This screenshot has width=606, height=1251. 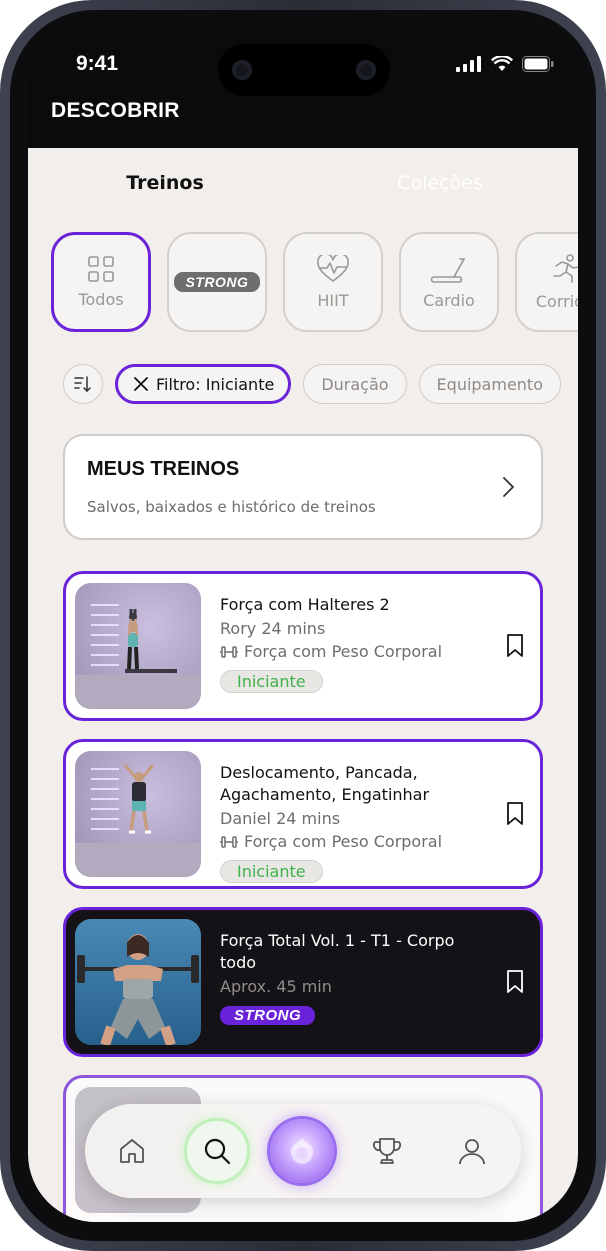 I want to click on grid-icon, so click(x=101, y=268).